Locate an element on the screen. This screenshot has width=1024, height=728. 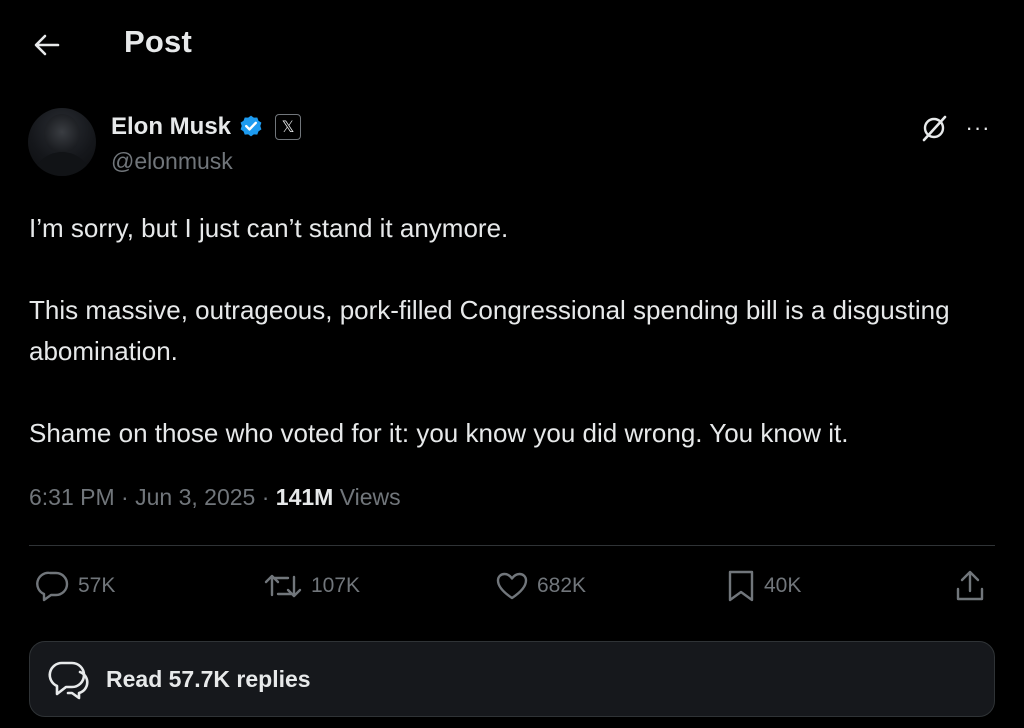
grok-button is located at coordinates (934, 128).